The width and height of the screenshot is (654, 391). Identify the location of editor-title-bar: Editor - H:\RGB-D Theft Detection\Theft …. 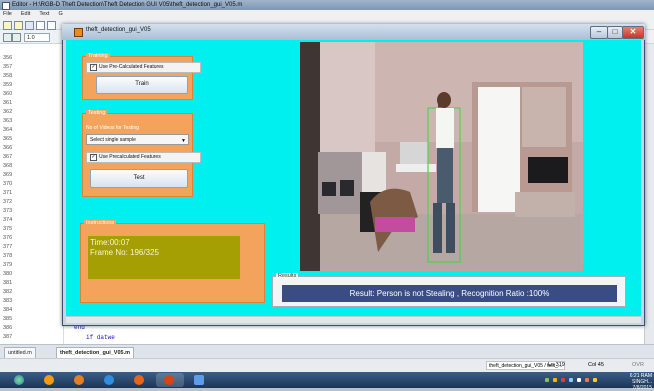
(327, 5).